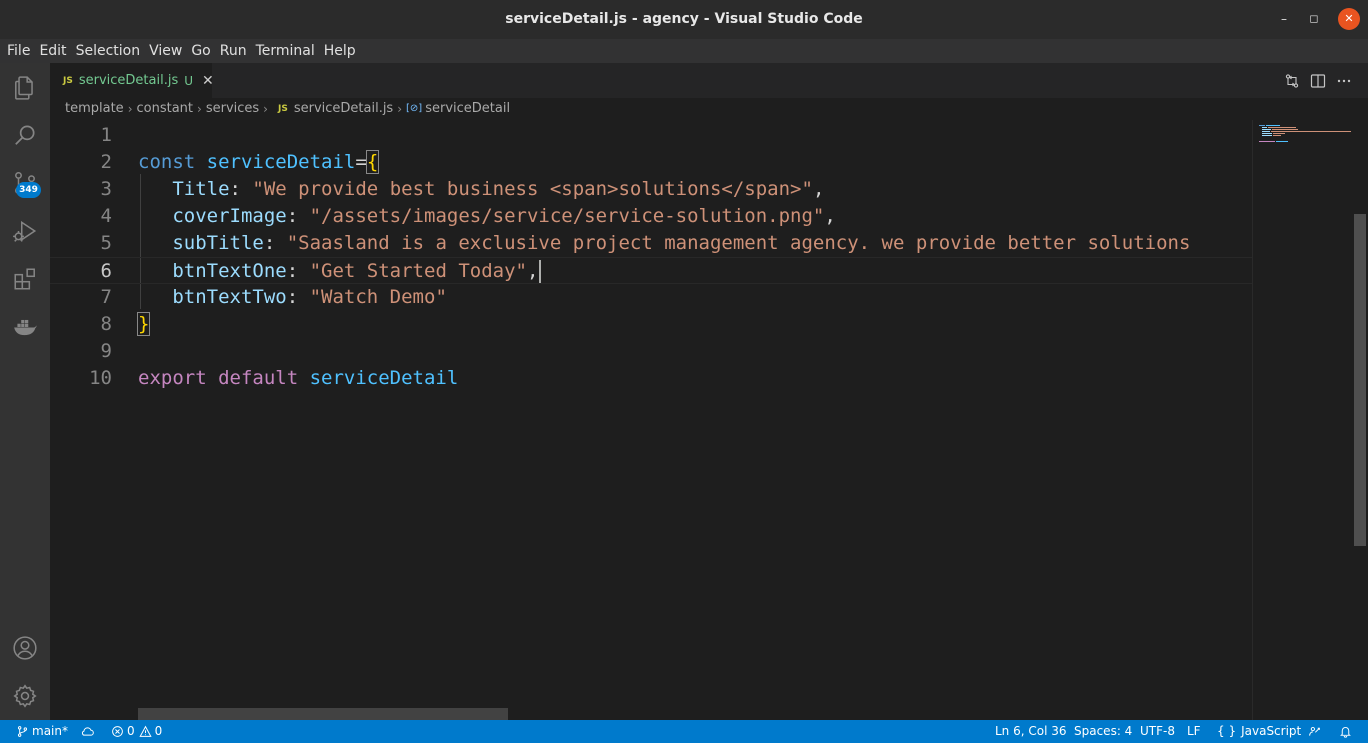 This screenshot has width=1368, height=743. I want to click on code-line: 2 const serviceDetail={, so click(651, 162).